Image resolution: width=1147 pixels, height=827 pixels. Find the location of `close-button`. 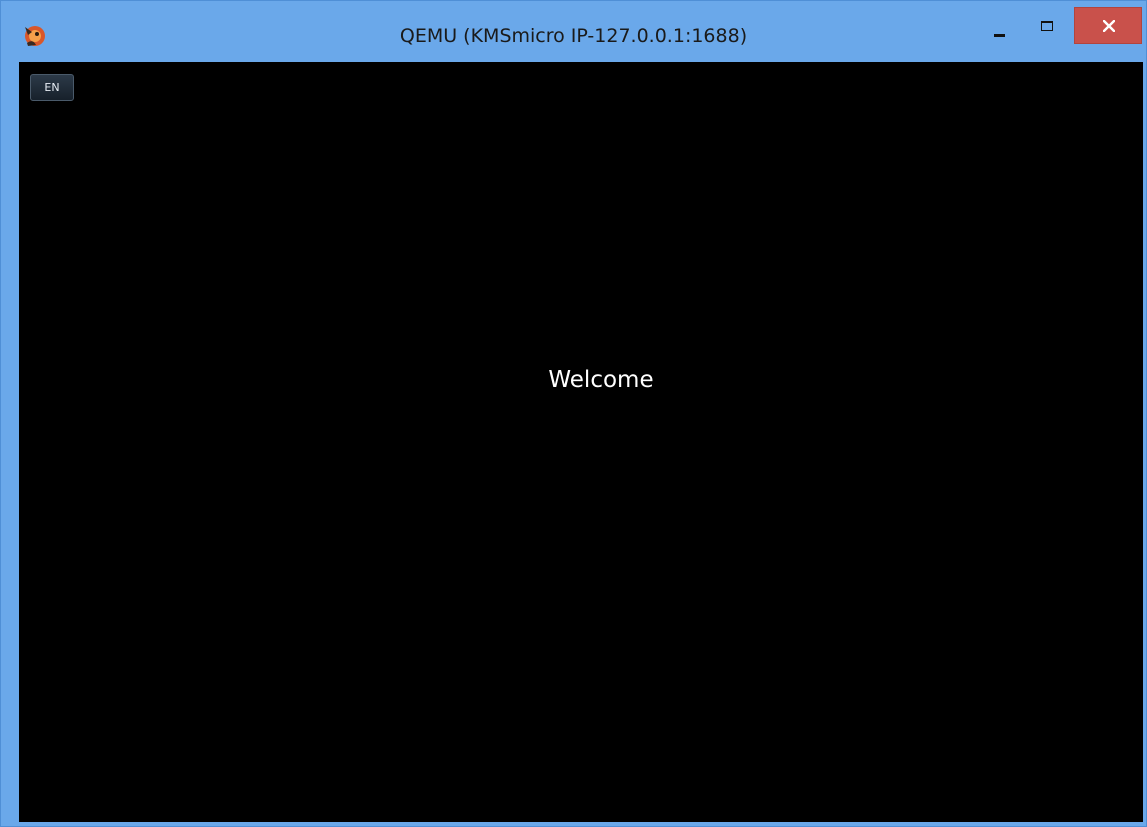

close-button is located at coordinates (1108, 25).